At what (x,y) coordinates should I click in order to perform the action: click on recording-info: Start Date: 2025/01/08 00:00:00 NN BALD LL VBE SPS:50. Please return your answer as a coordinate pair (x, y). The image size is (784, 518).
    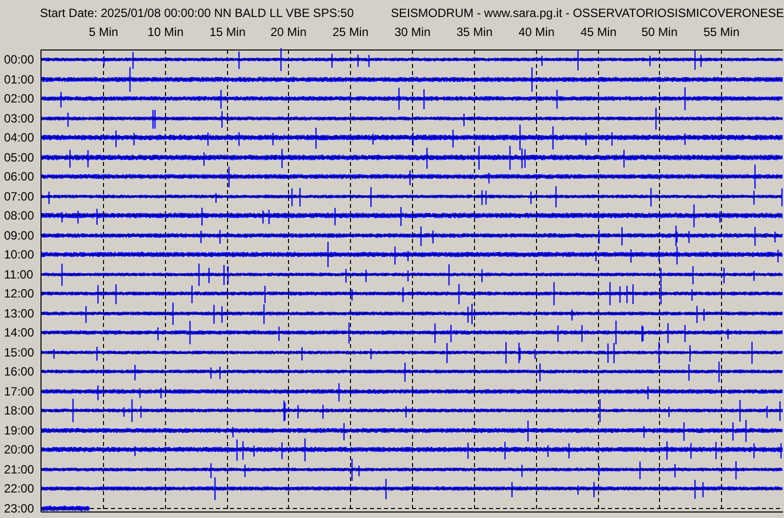
    Looking at the image, I should click on (197, 13).